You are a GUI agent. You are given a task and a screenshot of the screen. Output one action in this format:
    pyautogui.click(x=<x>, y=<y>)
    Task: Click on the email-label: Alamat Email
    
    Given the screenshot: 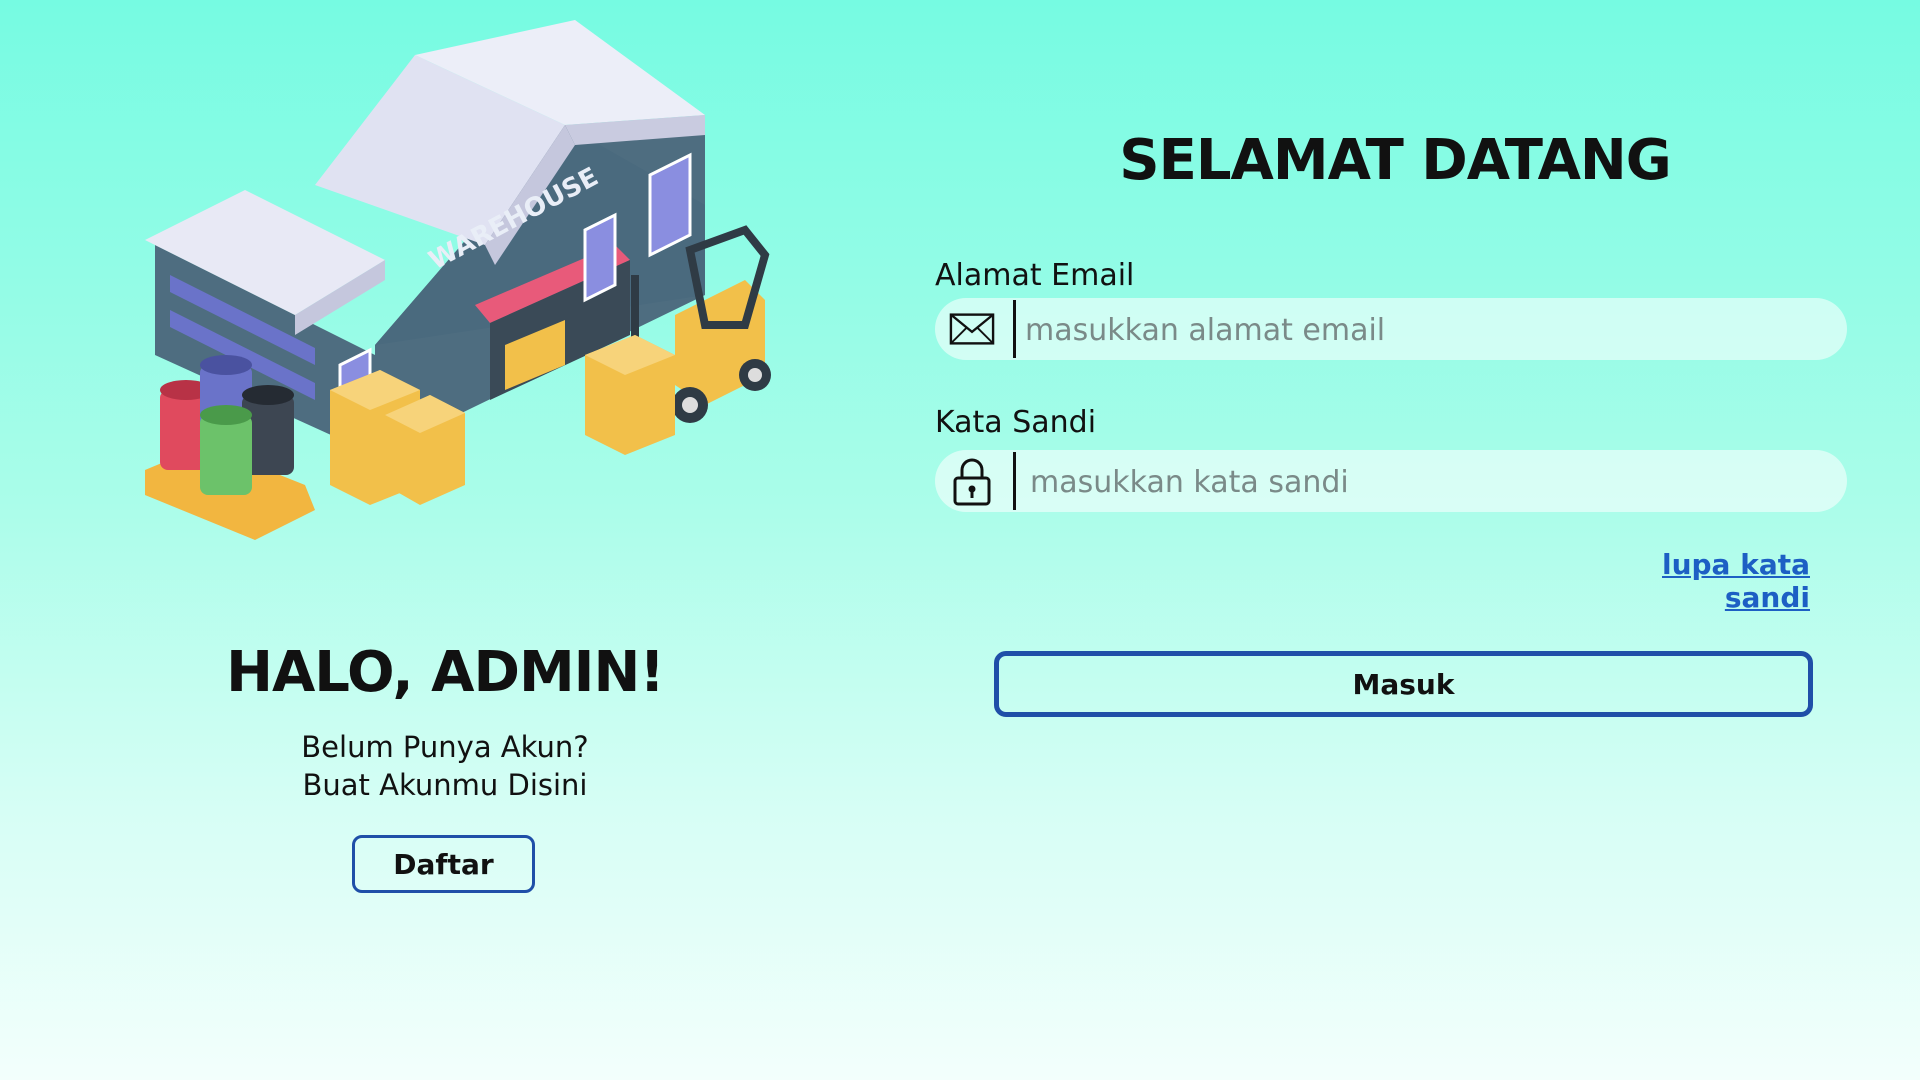 What is the action you would take?
    pyautogui.click(x=1035, y=275)
    